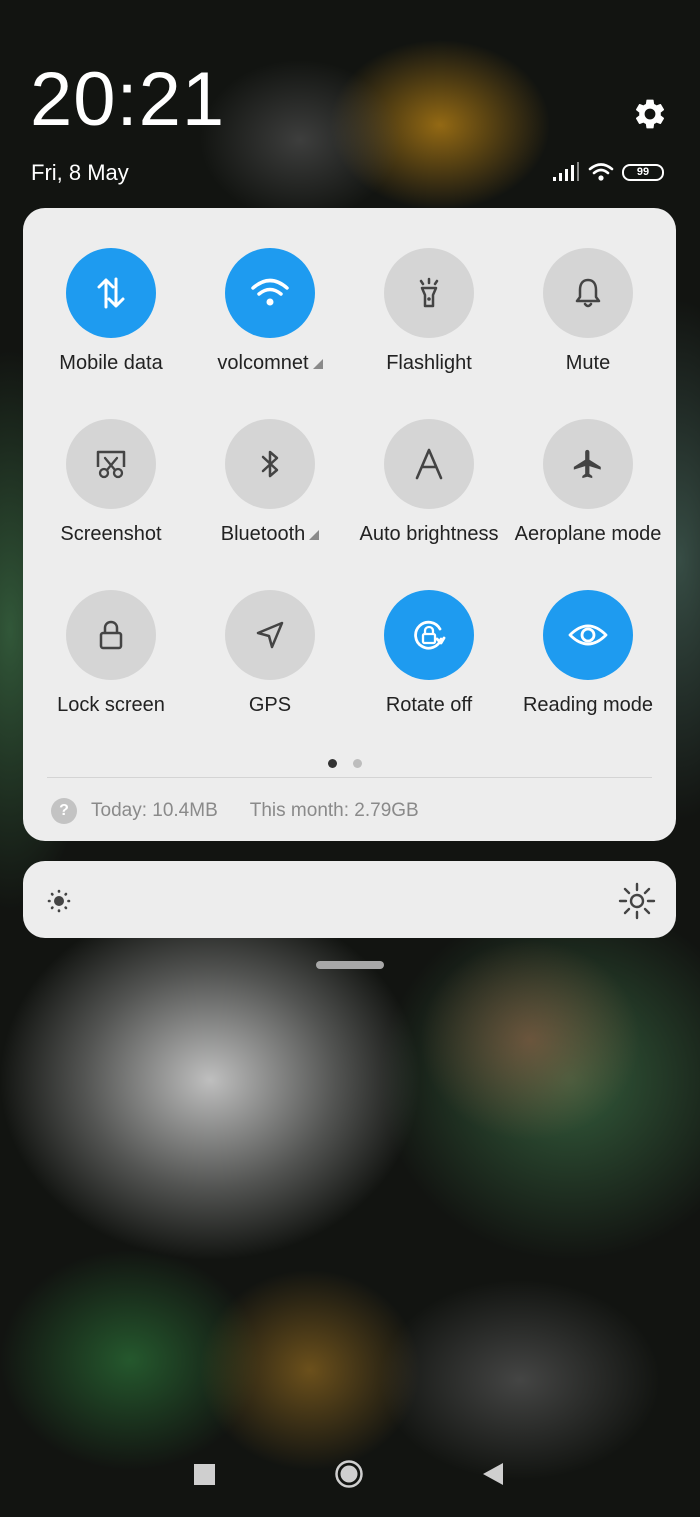  I want to click on home-button, so click(349, 1474).